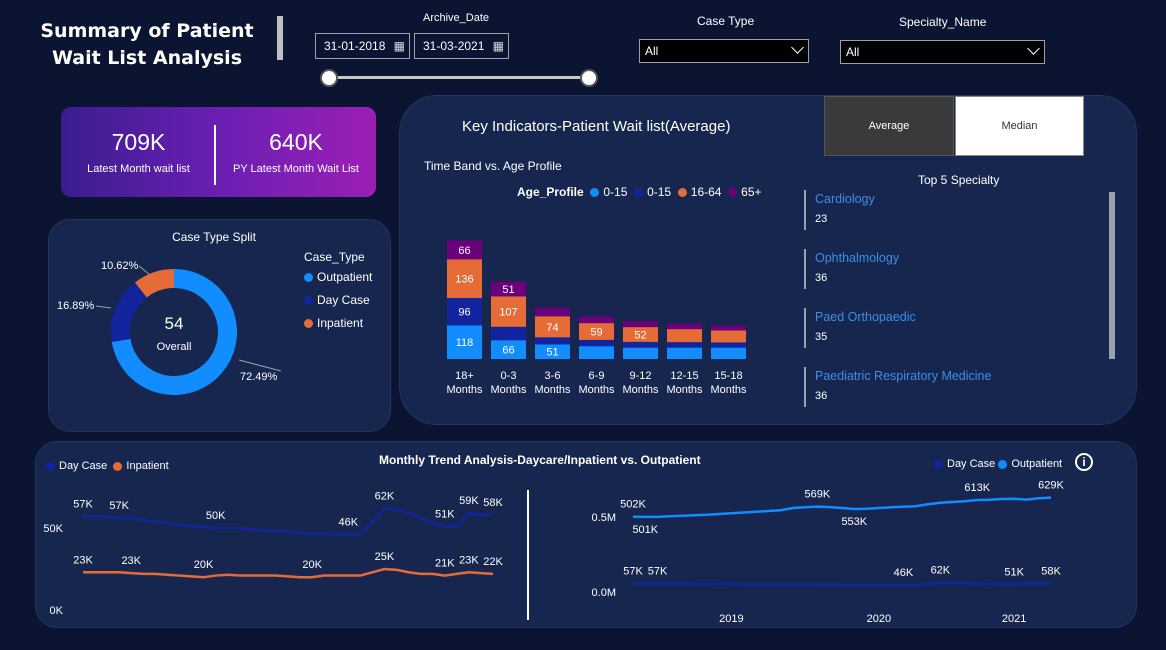  What do you see at coordinates (385, 557) in the screenshot?
I see `data-label: 25K` at bounding box center [385, 557].